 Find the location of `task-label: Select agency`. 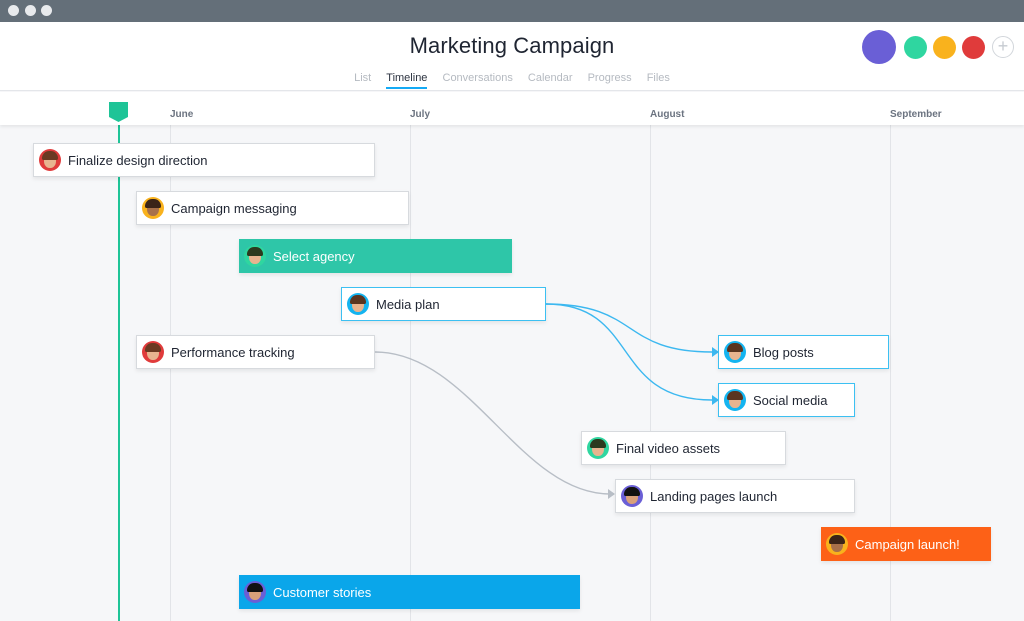

task-label: Select agency is located at coordinates (314, 256).